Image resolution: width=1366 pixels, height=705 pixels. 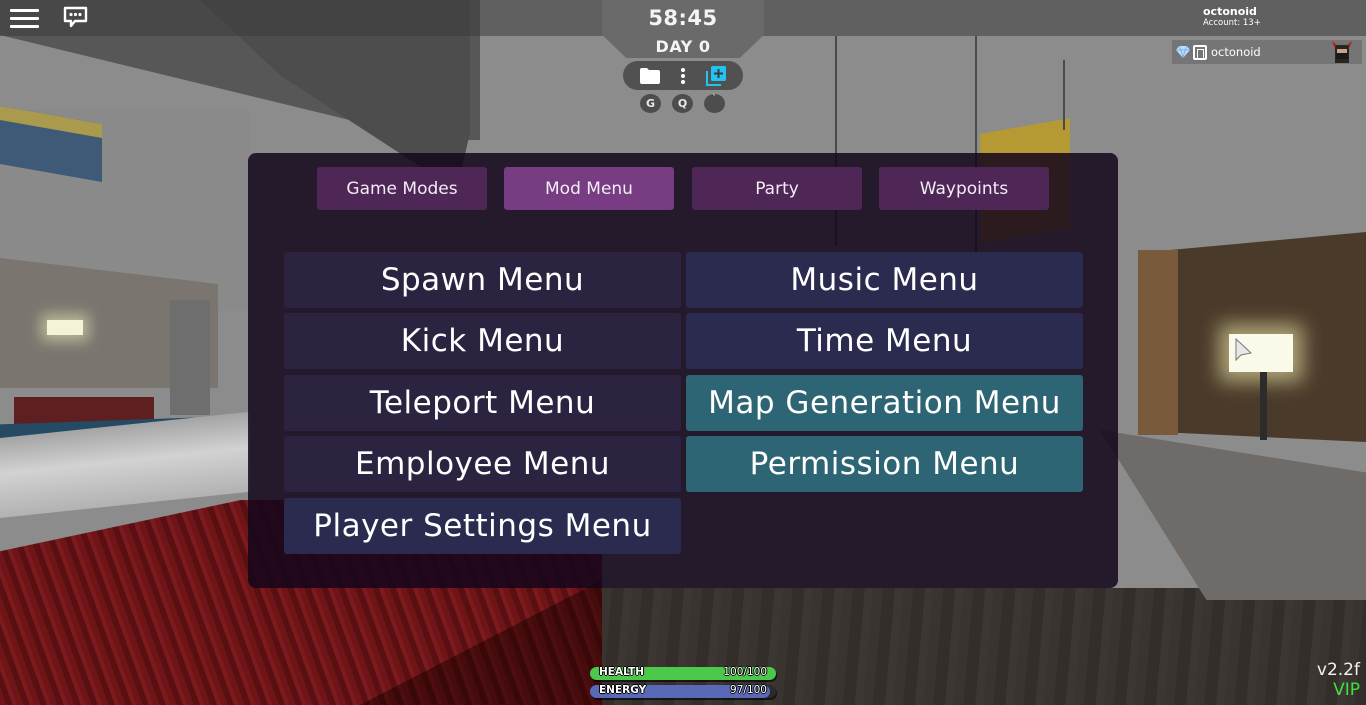 What do you see at coordinates (1346, 690) in the screenshot?
I see `vip-badge: VIP` at bounding box center [1346, 690].